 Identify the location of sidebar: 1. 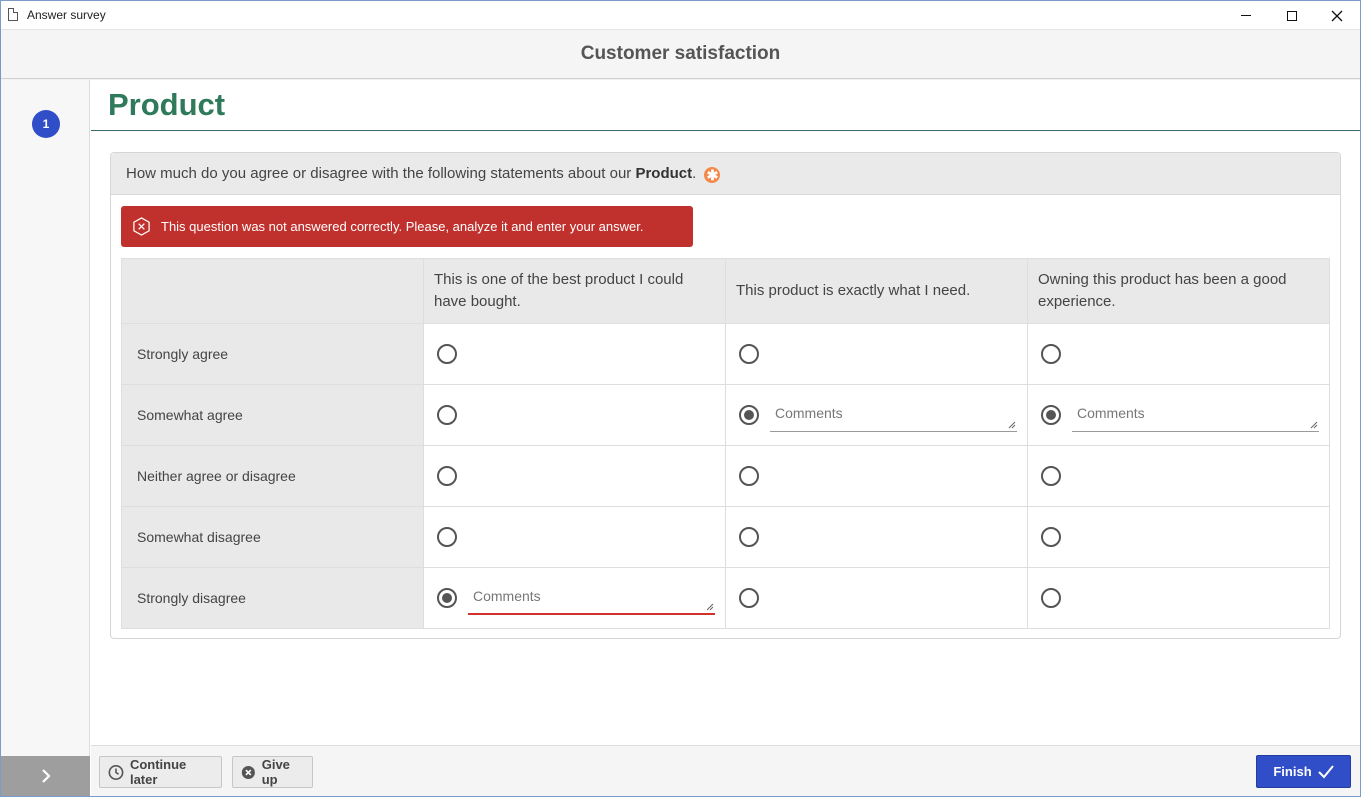
(45, 438).